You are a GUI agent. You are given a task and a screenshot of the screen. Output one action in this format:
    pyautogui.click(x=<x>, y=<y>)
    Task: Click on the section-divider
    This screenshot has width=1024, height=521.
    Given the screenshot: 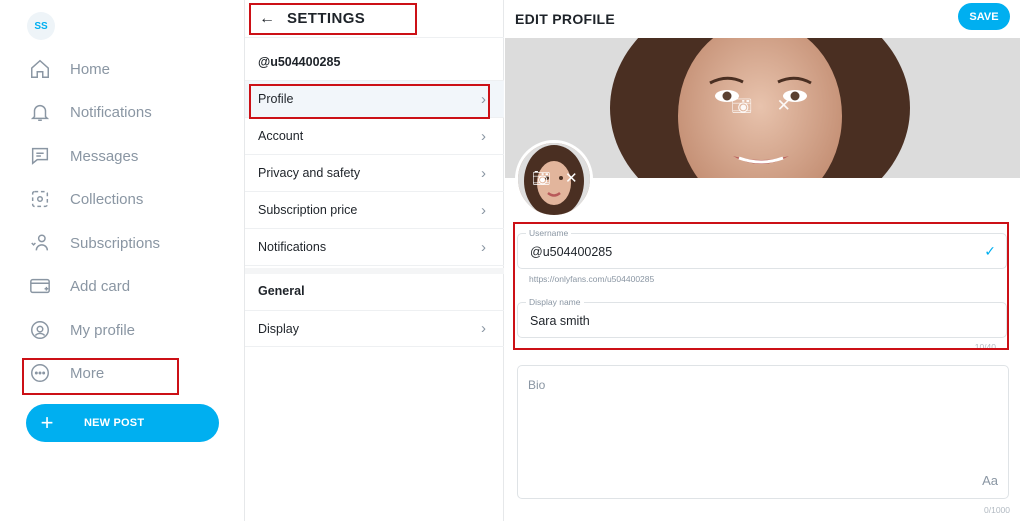 What is the action you would take?
    pyautogui.click(x=374, y=271)
    